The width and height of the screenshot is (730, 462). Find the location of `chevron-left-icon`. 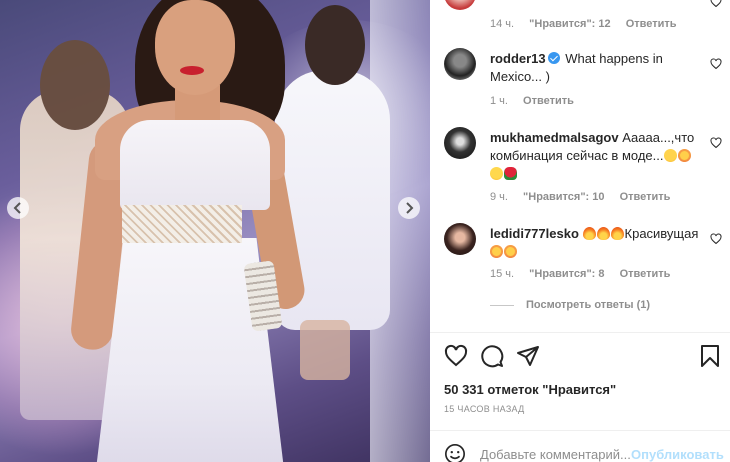

chevron-left-icon is located at coordinates (17, 208).